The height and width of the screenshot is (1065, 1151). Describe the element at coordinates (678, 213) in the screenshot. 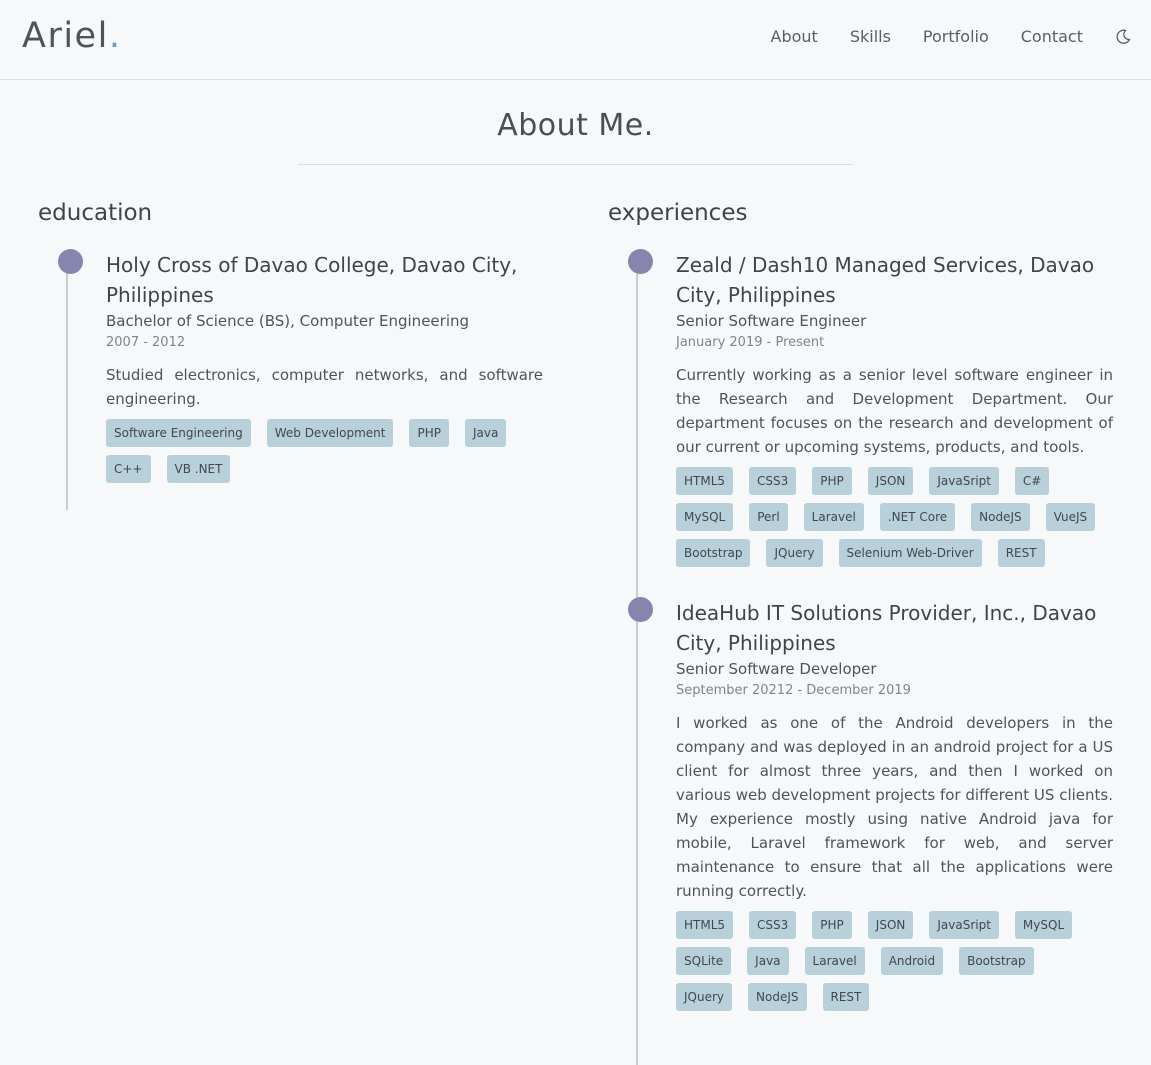

I see `experiences-heading: experiences` at that location.